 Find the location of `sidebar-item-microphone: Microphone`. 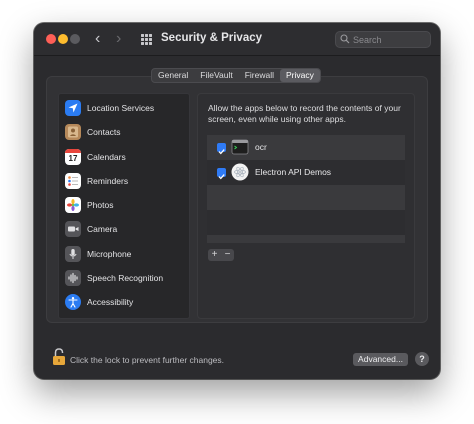

sidebar-item-microphone: Microphone is located at coordinates (125, 255).